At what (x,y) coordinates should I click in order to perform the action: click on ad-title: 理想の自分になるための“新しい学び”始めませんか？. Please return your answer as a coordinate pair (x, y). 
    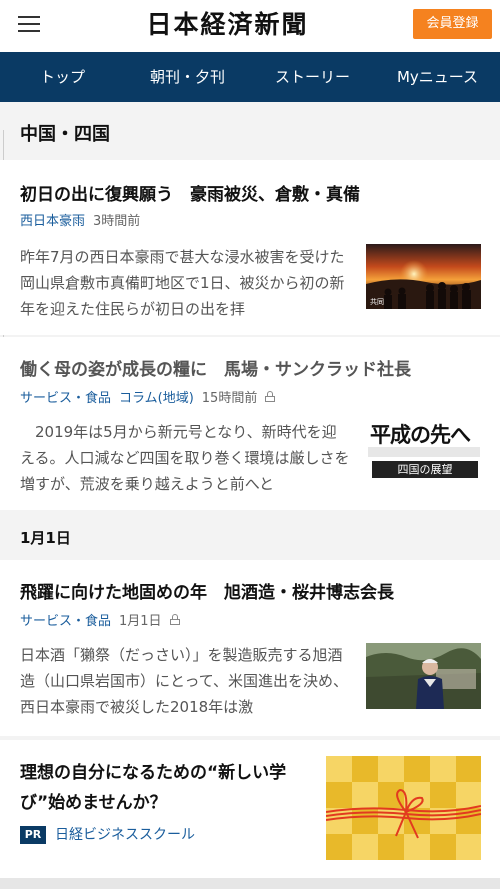
    Looking at the image, I should click on (170, 788).